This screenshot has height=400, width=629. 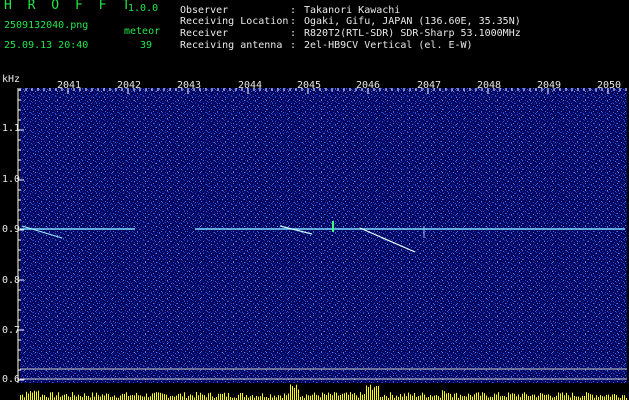 I want to click on time-tick-label: 2048, so click(x=489, y=85).